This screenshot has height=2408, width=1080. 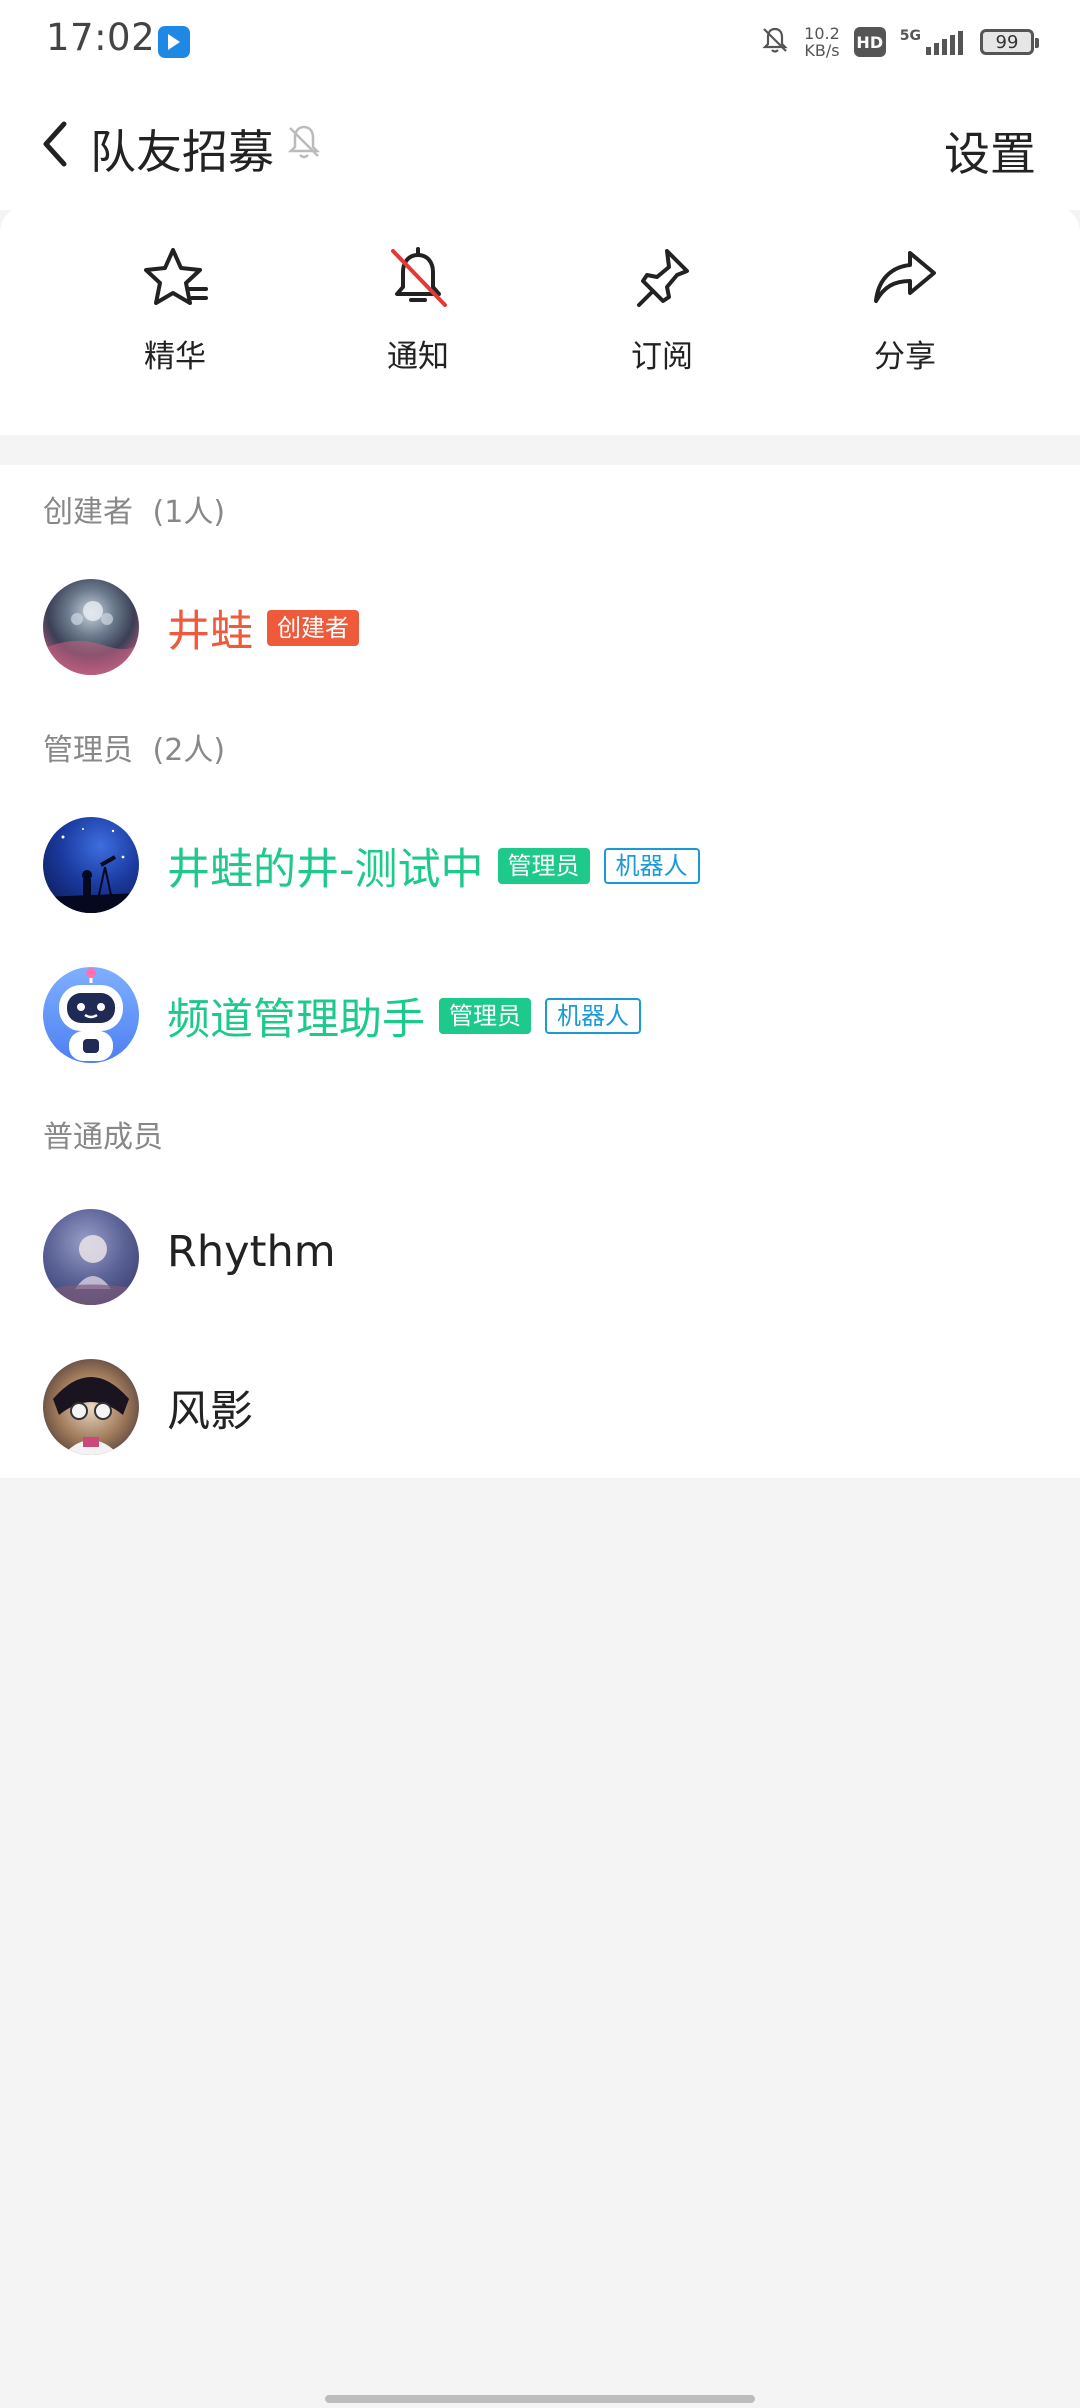 I want to click on subscribe-button: 订阅, so click(x=662, y=310).